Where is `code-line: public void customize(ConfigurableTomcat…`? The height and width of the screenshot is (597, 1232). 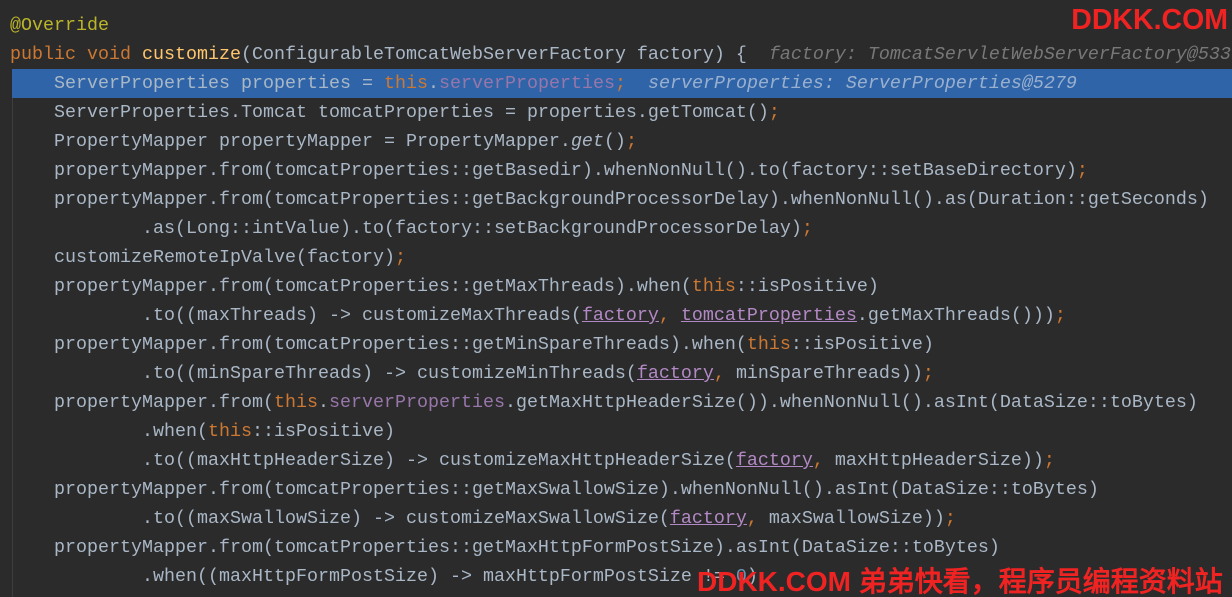 code-line: public void customize(ConfigurableTomcat… is located at coordinates (616, 54).